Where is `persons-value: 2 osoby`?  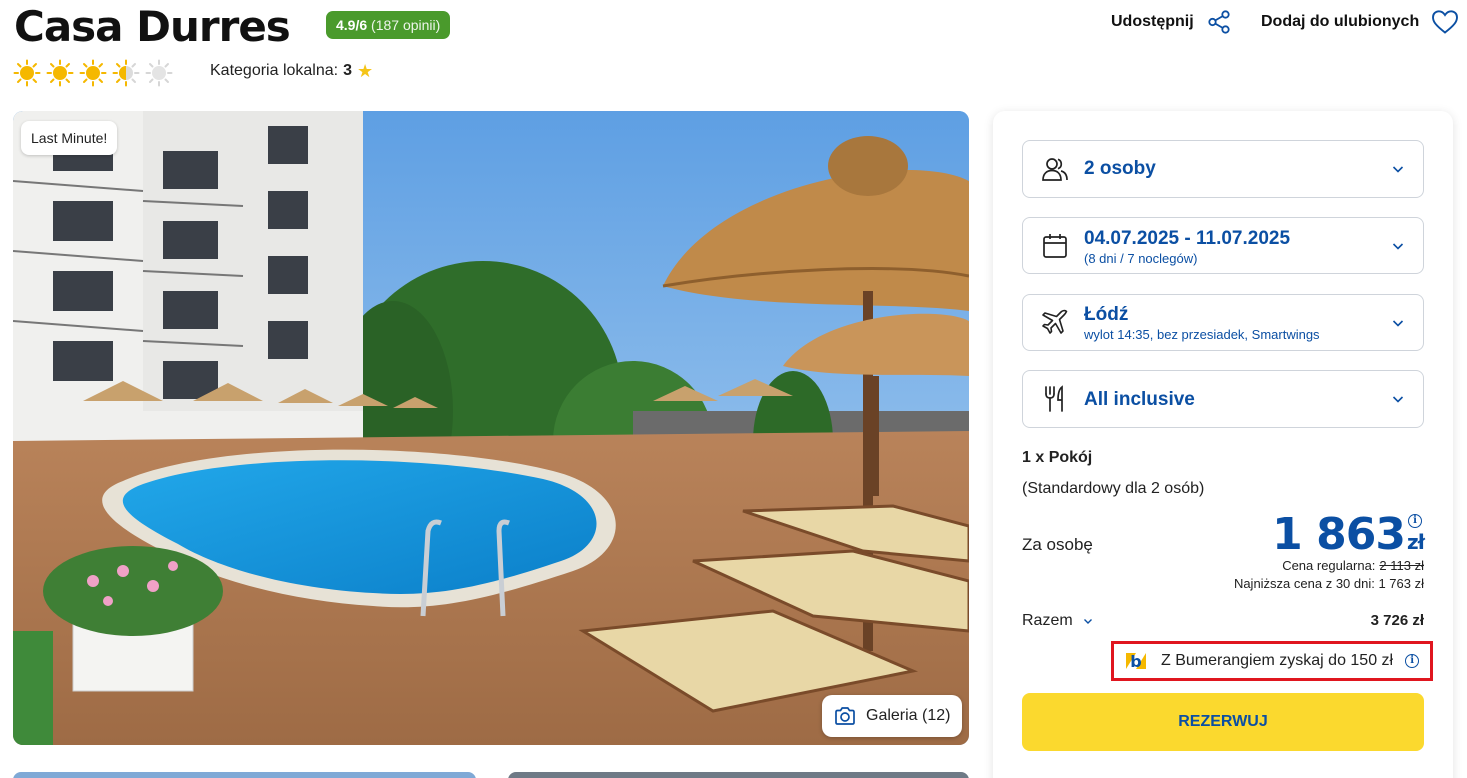 persons-value: 2 osoby is located at coordinates (1120, 168).